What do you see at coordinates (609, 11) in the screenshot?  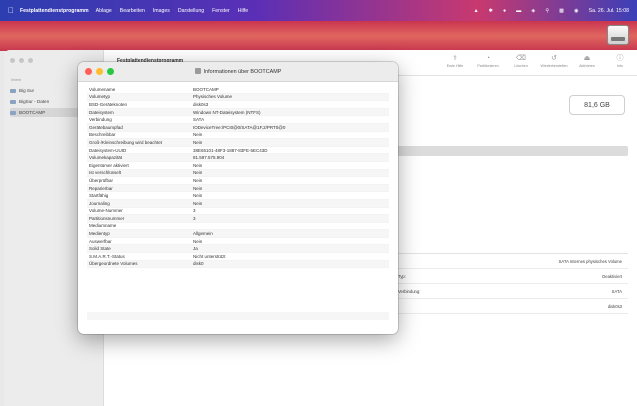 I see `clock: Sa. 26. Jul. 15:08` at bounding box center [609, 11].